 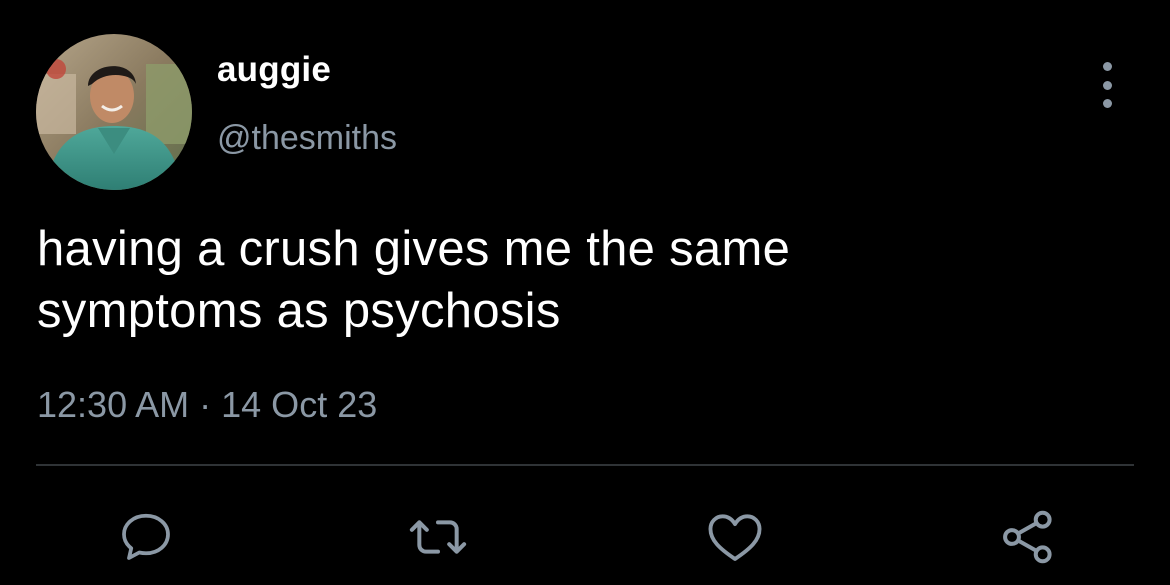 What do you see at coordinates (299, 404) in the screenshot?
I see `tweet-date: 14 Oct 23` at bounding box center [299, 404].